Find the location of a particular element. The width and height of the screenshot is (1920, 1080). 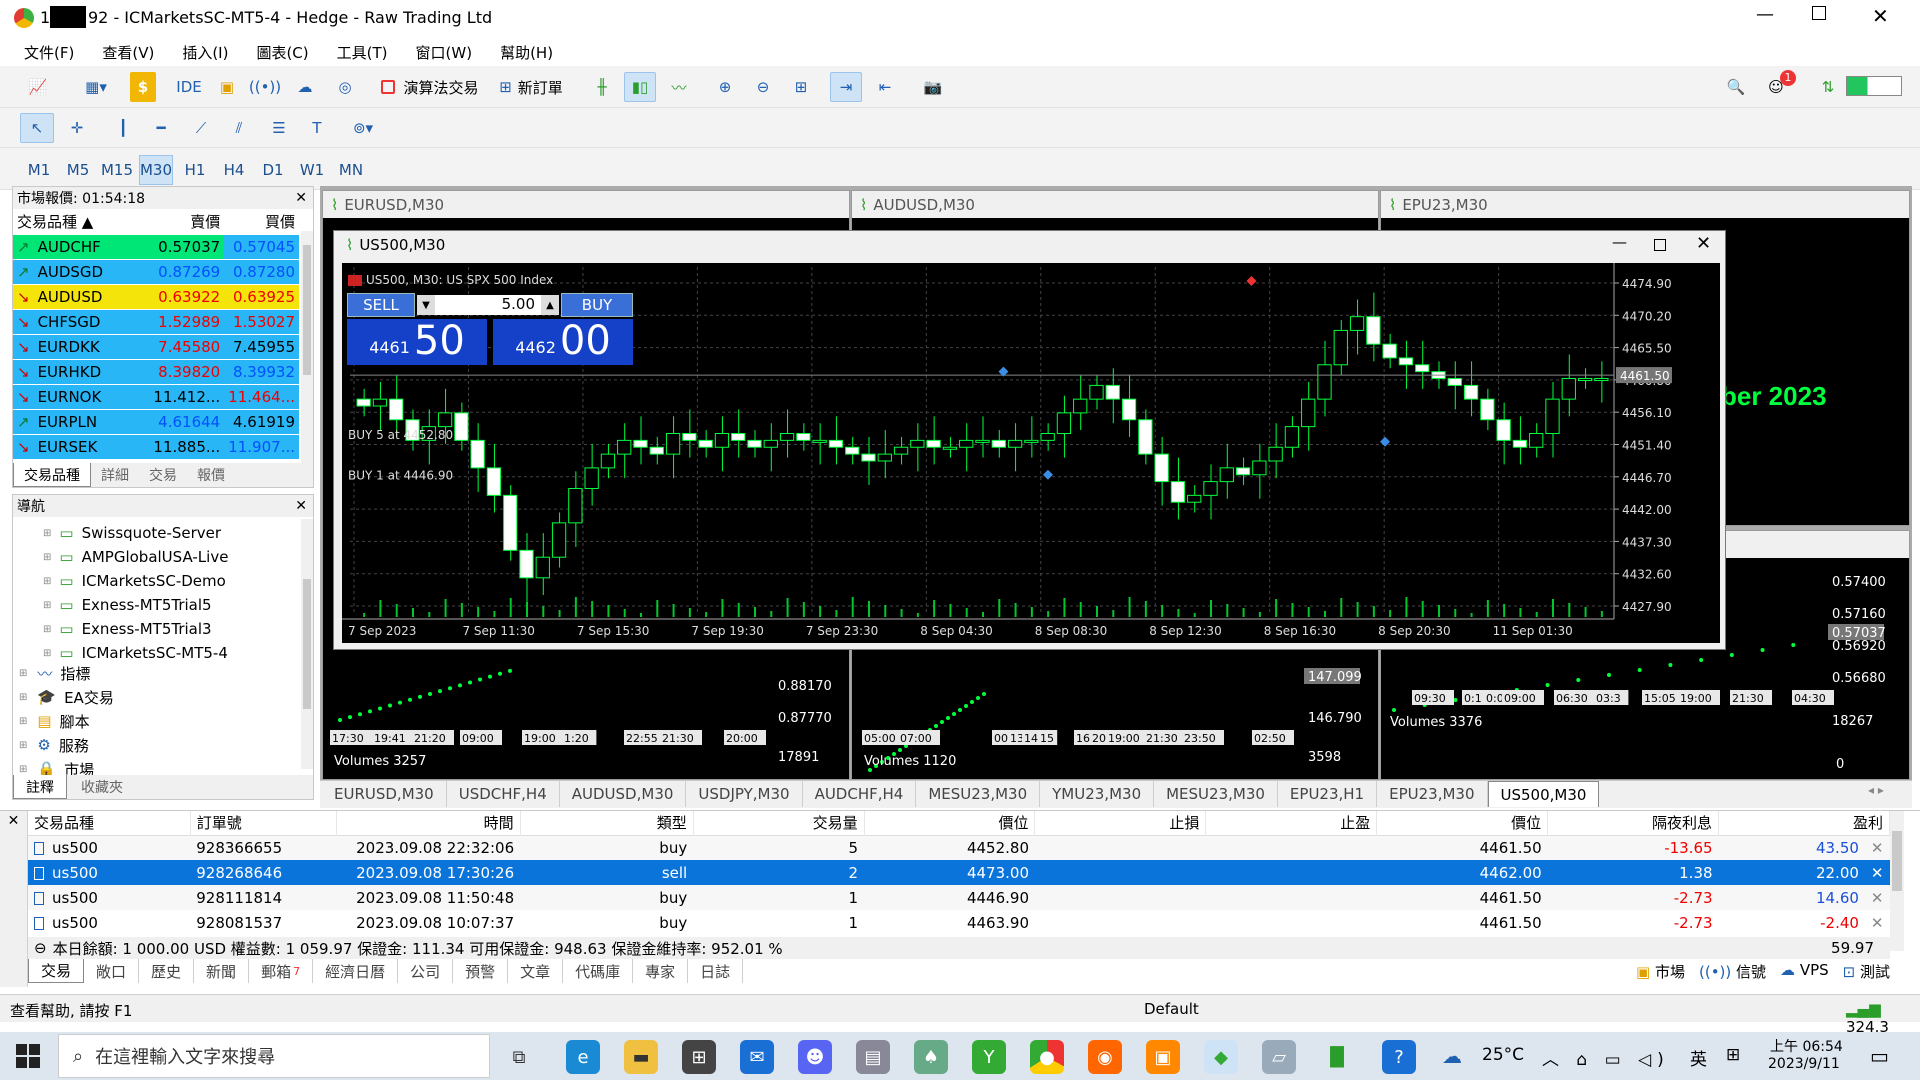

navigator-server: ⊞ ▭ AMPGlobalUSA-Live is located at coordinates (135, 557).